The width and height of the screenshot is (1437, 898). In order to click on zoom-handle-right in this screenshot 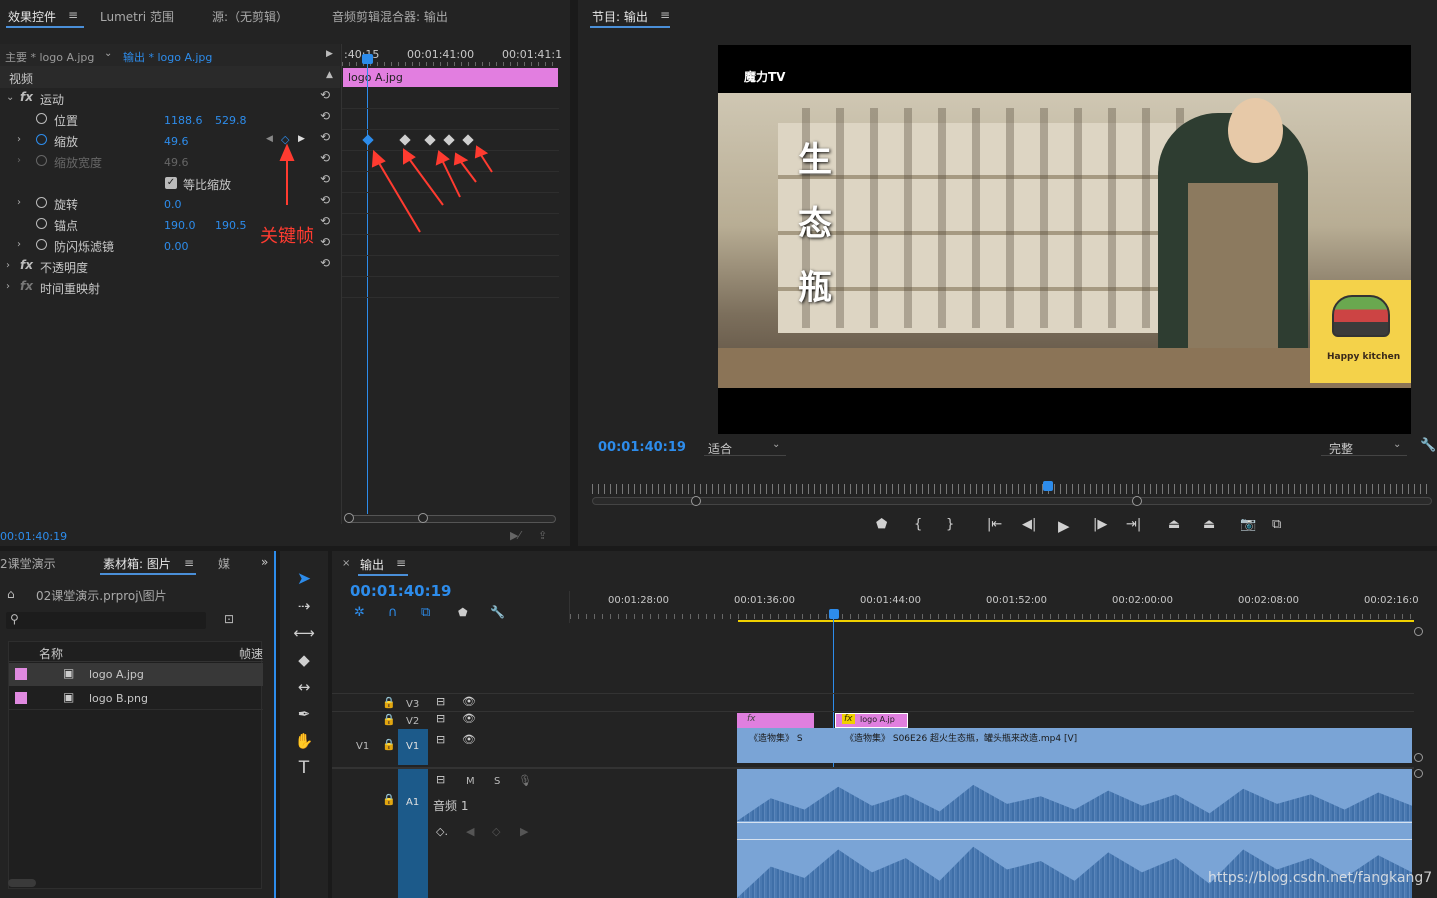, I will do `click(423, 518)`.